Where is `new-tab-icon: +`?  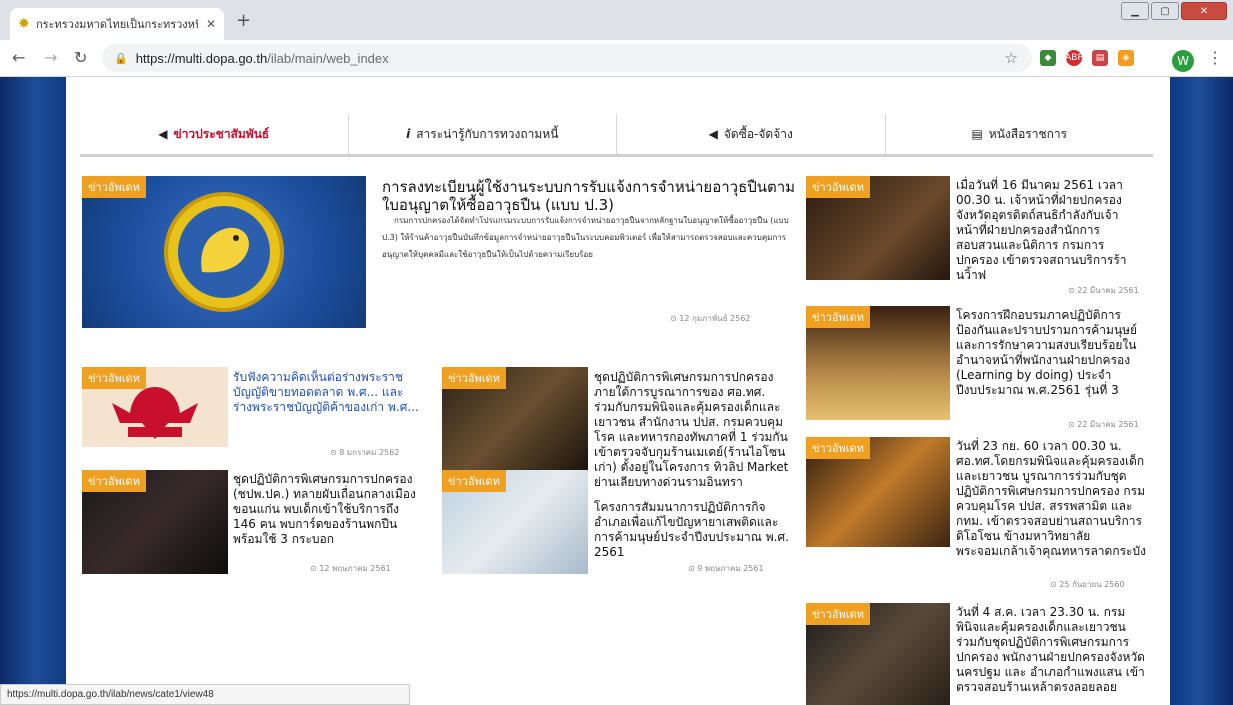
new-tab-icon: + is located at coordinates (243, 20).